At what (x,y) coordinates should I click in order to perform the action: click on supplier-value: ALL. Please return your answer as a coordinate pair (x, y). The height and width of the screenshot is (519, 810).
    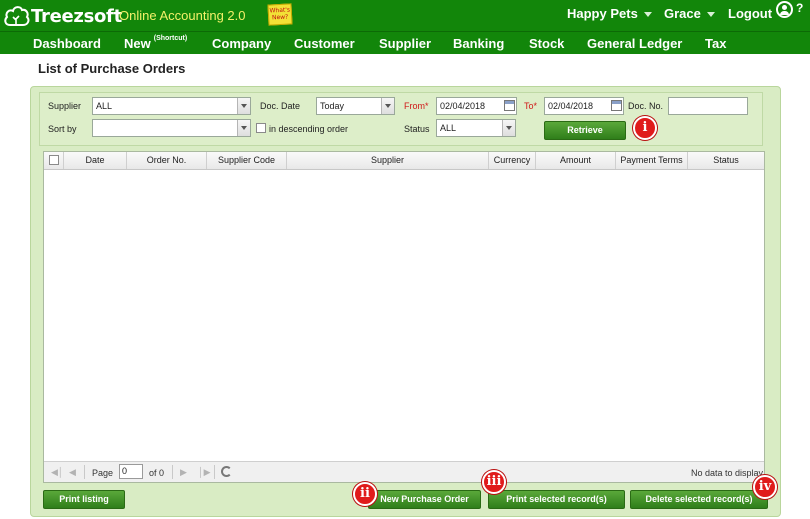
    Looking at the image, I should click on (104, 106).